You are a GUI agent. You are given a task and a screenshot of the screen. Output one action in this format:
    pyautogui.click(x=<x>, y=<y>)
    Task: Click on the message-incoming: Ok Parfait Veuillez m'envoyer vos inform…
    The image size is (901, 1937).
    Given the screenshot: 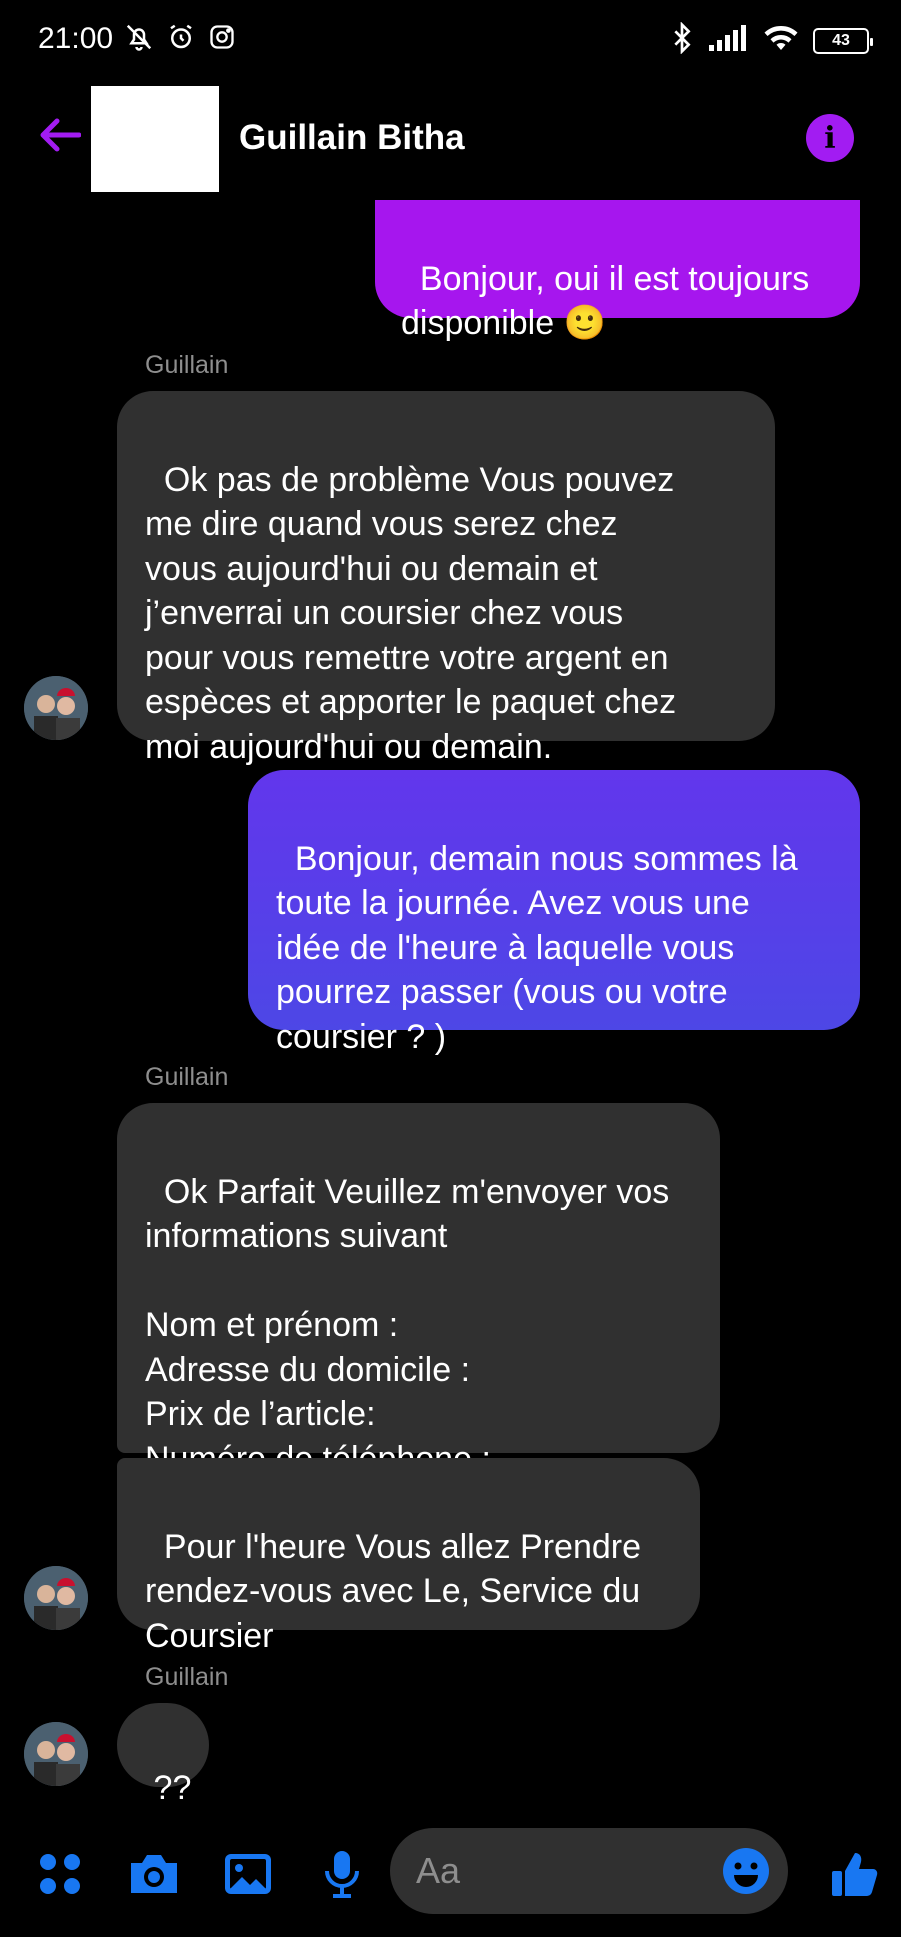 What is the action you would take?
    pyautogui.click(x=418, y=1290)
    